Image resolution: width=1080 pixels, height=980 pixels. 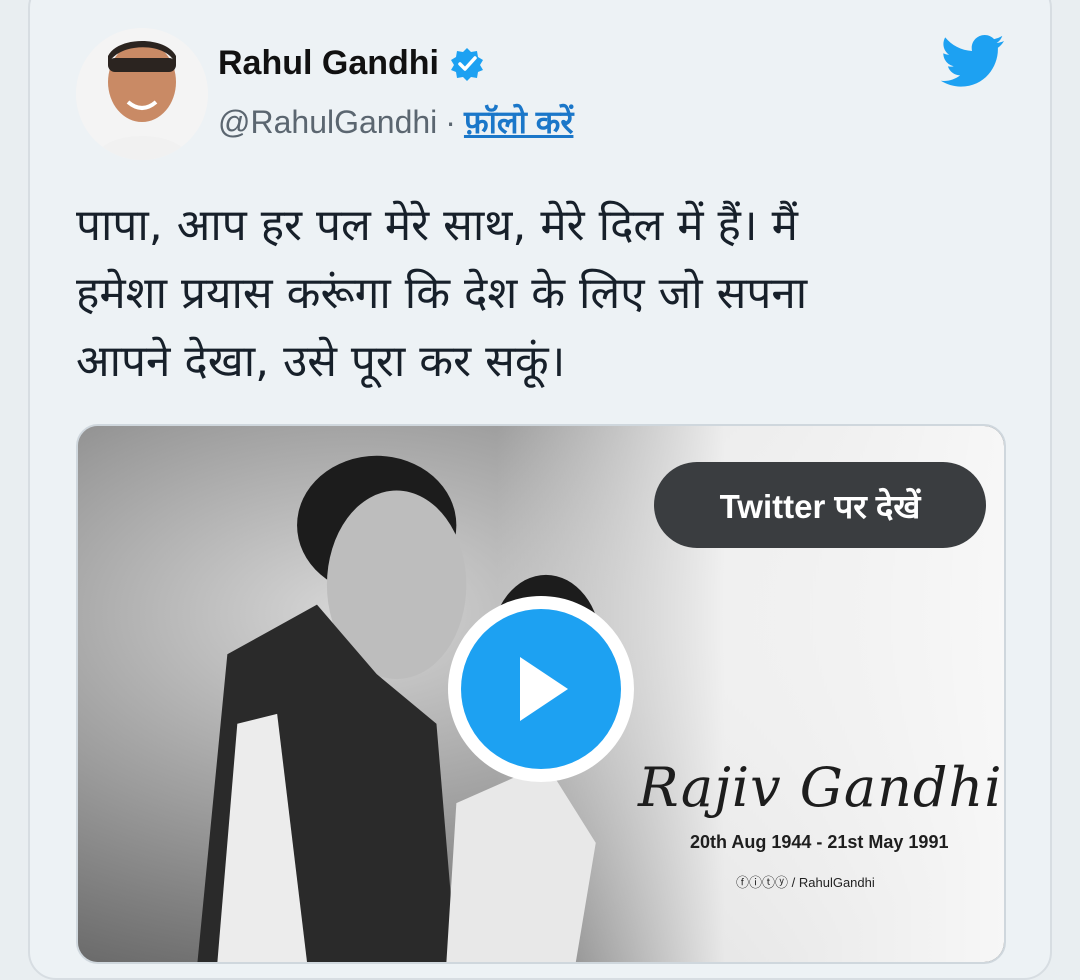 I want to click on handle-row: @RahulGandhi · फ़ॉलो करें, so click(x=395, y=121).